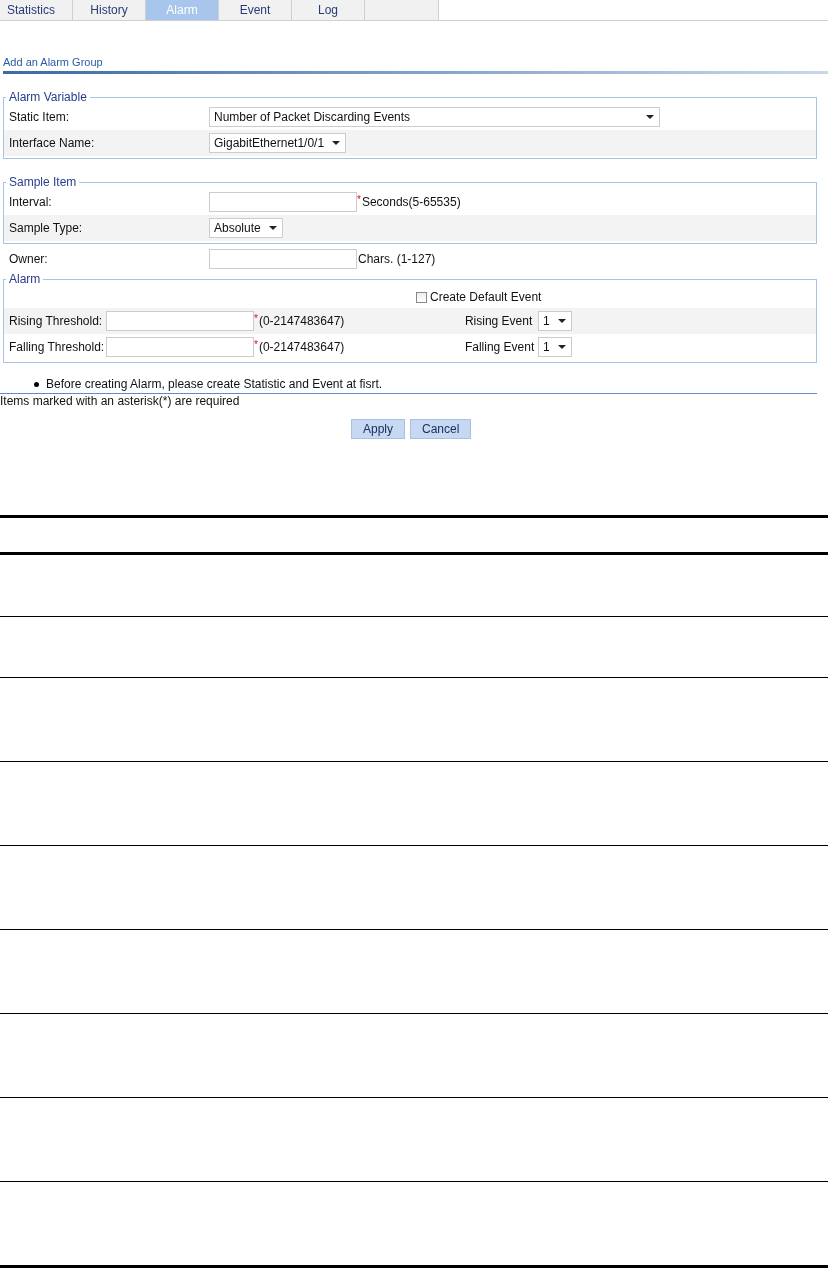 The width and height of the screenshot is (828, 1274). I want to click on action-button: Apply, so click(378, 429).